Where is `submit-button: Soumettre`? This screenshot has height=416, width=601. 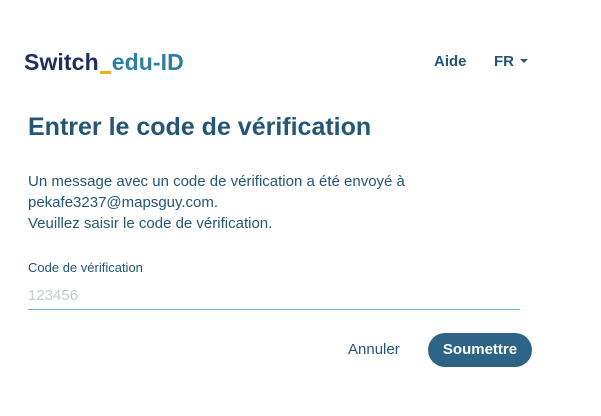 submit-button: Soumettre is located at coordinates (480, 350).